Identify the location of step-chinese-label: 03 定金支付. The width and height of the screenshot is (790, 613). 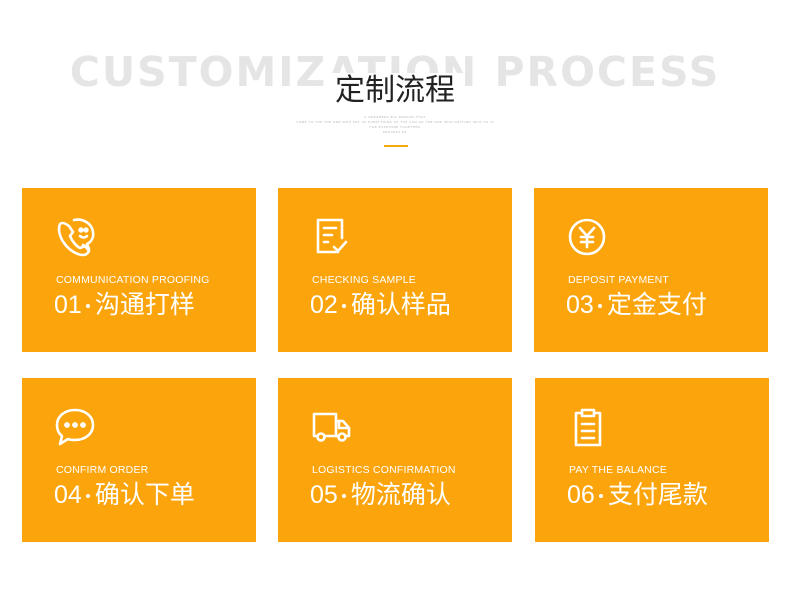
(636, 305).